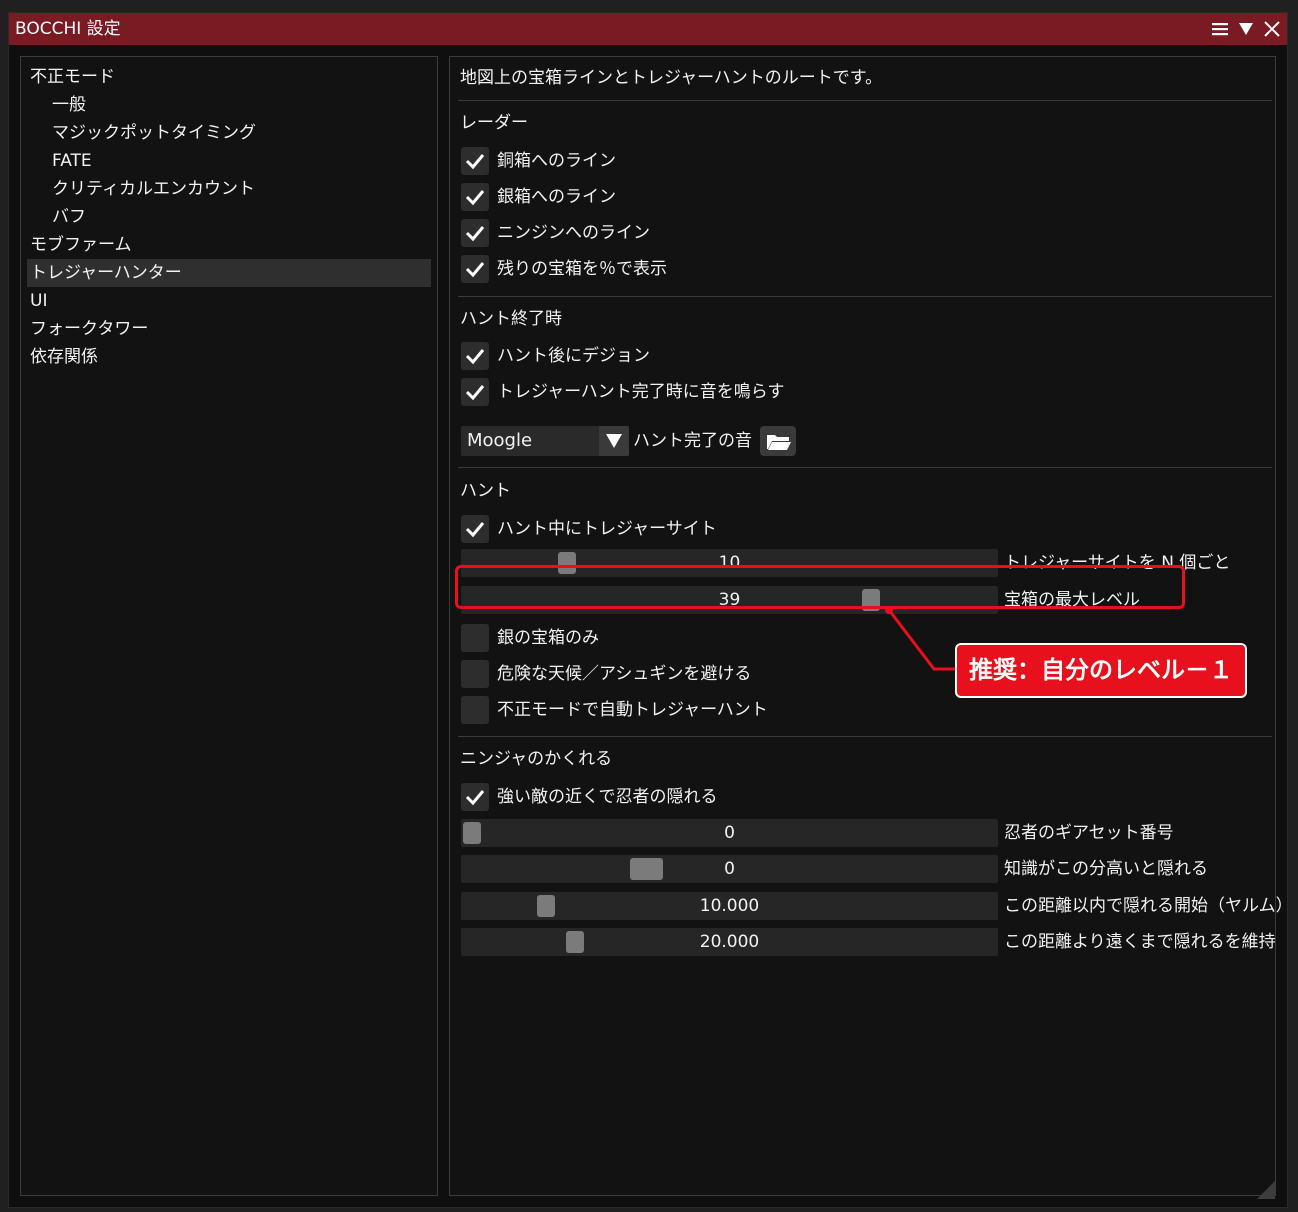 Image resolution: width=1298 pixels, height=1212 pixels. I want to click on checkbox-label: ハント後にデジョン, so click(573, 356).